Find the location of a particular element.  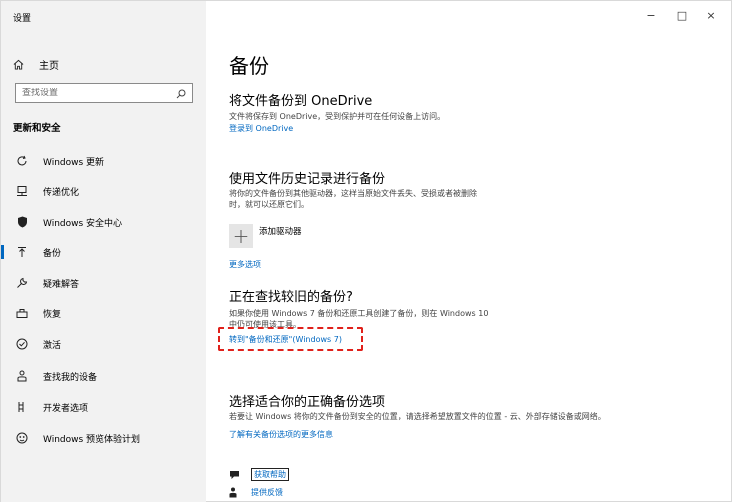

file-history-heading: 使用文件历史记录进行备份 is located at coordinates (307, 179).